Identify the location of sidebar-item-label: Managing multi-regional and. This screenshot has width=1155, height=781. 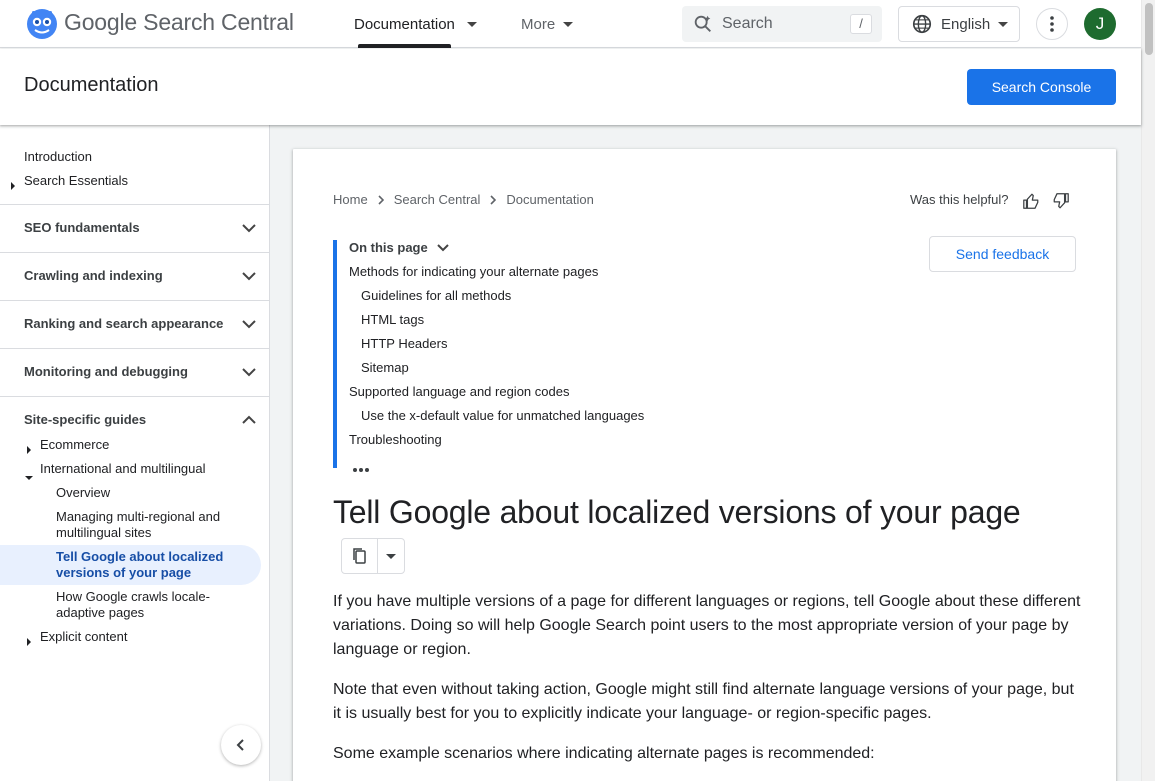
(138, 516).